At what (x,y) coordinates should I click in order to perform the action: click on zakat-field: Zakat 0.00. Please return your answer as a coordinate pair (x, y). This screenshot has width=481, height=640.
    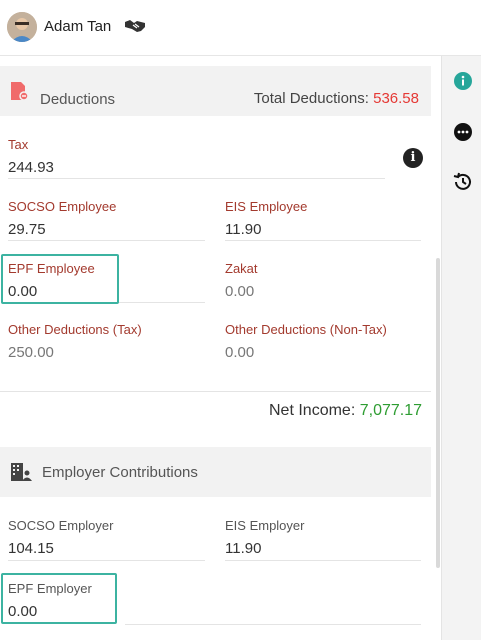
    Looking at the image, I should click on (241, 281).